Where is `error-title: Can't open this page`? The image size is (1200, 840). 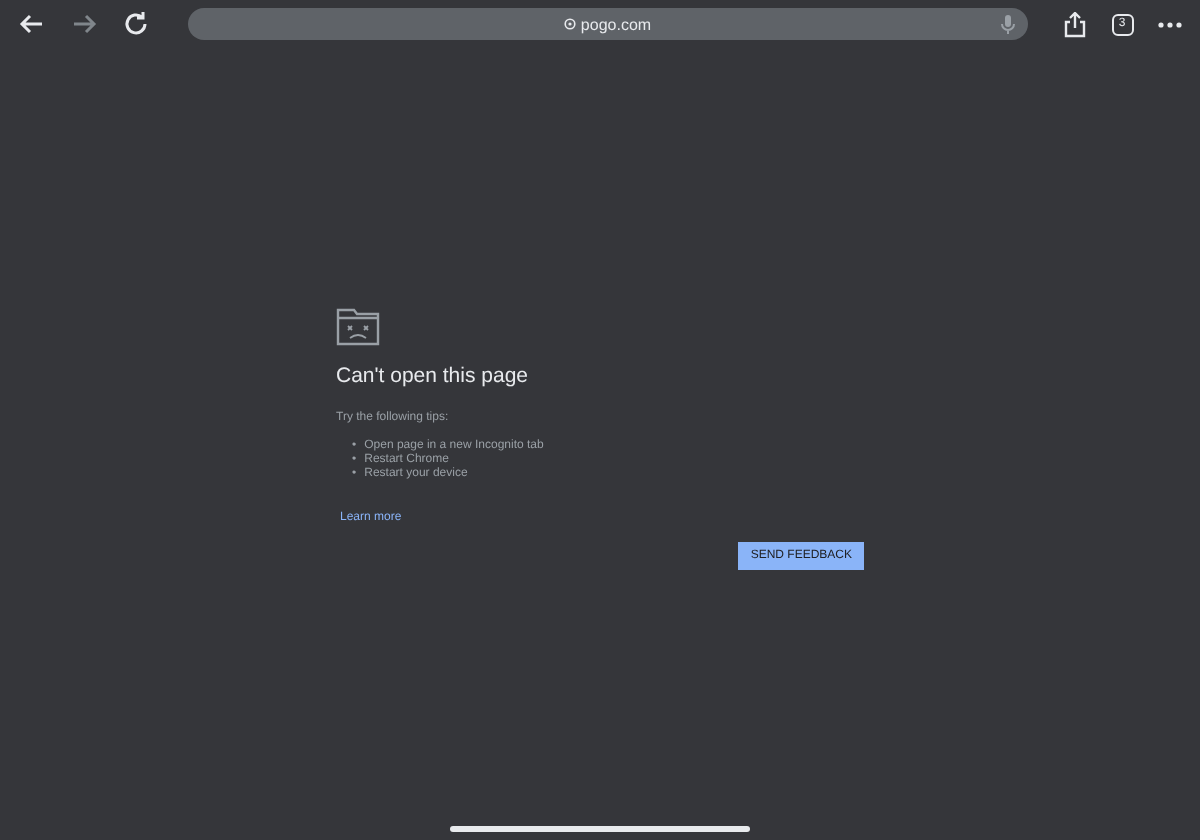
error-title: Can't open this page is located at coordinates (433, 376).